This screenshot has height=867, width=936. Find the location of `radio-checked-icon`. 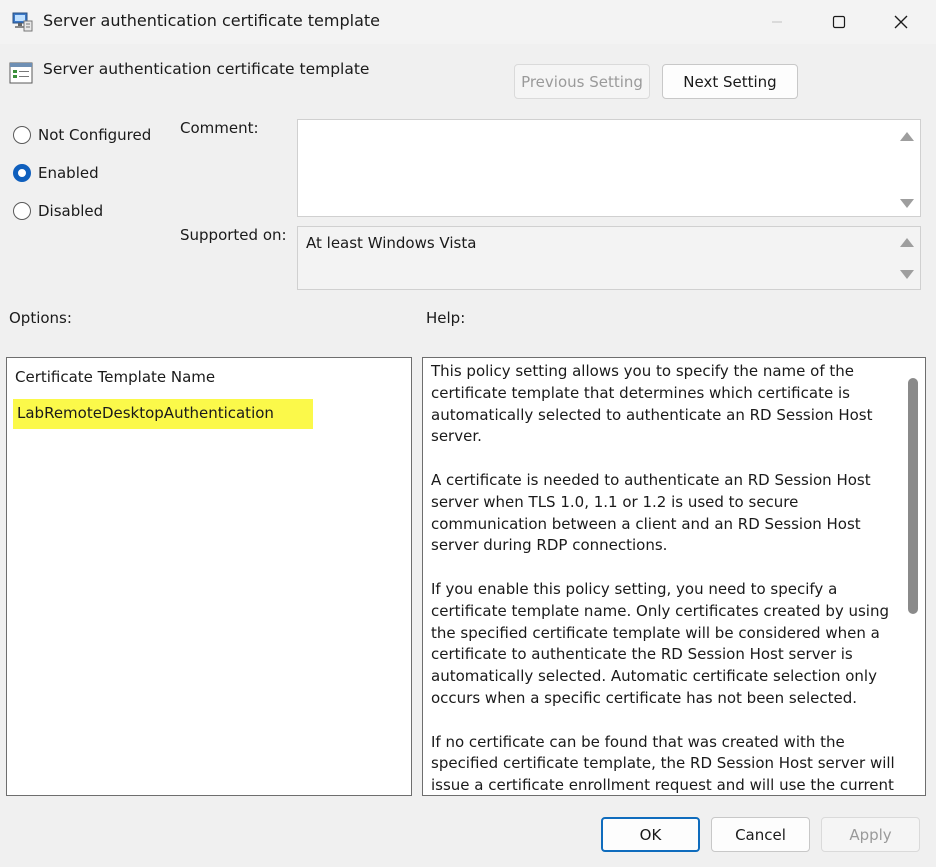

radio-checked-icon is located at coordinates (22, 173).